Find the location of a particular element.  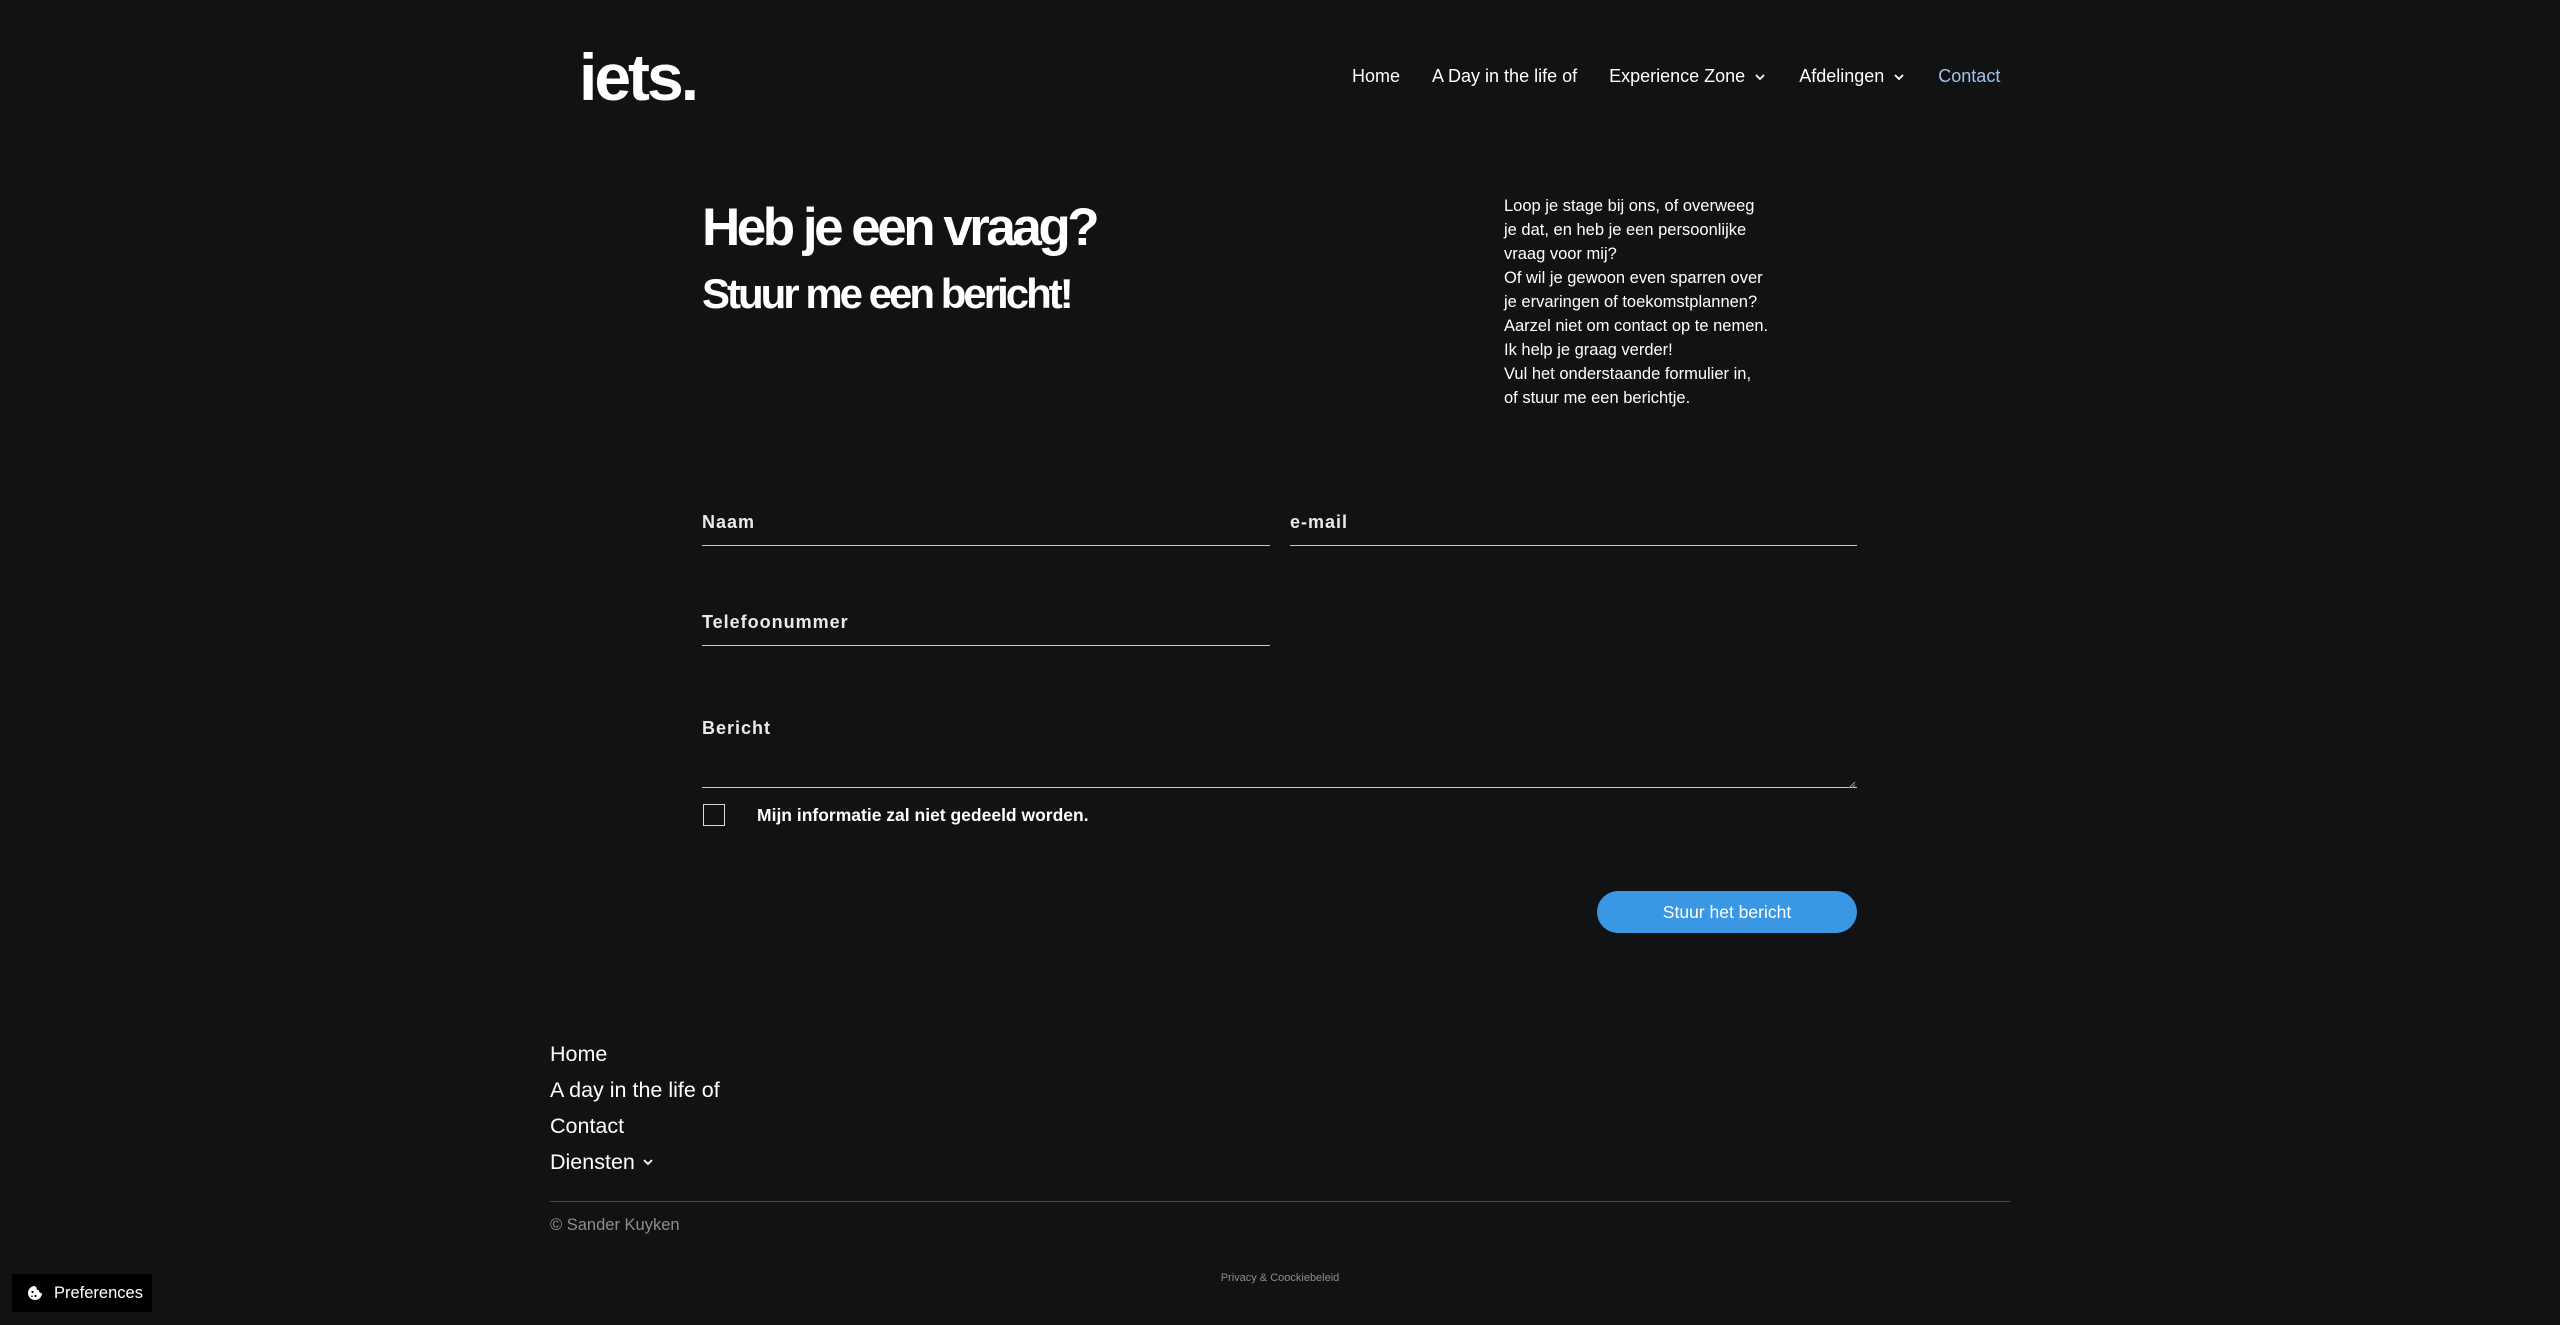

phone-field: Telefoonummer is located at coordinates (986, 627).